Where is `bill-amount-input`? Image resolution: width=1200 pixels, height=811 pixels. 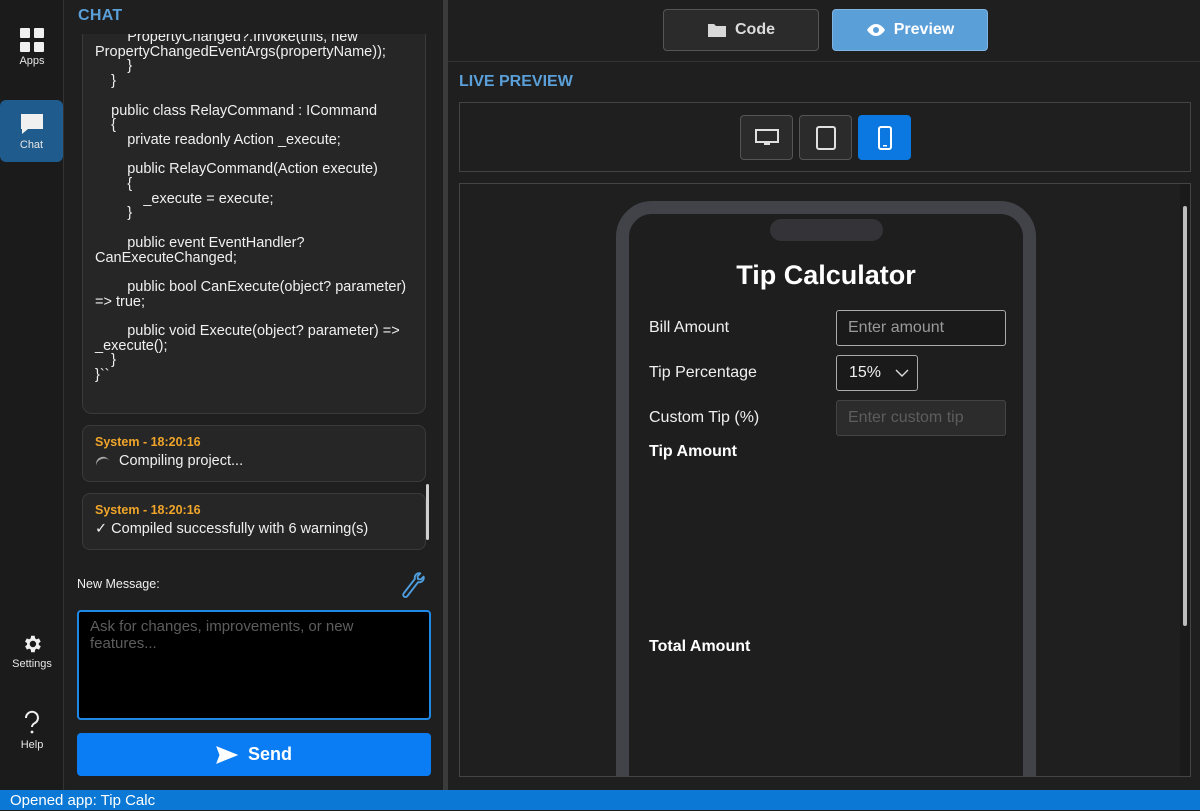
bill-amount-input is located at coordinates (921, 328).